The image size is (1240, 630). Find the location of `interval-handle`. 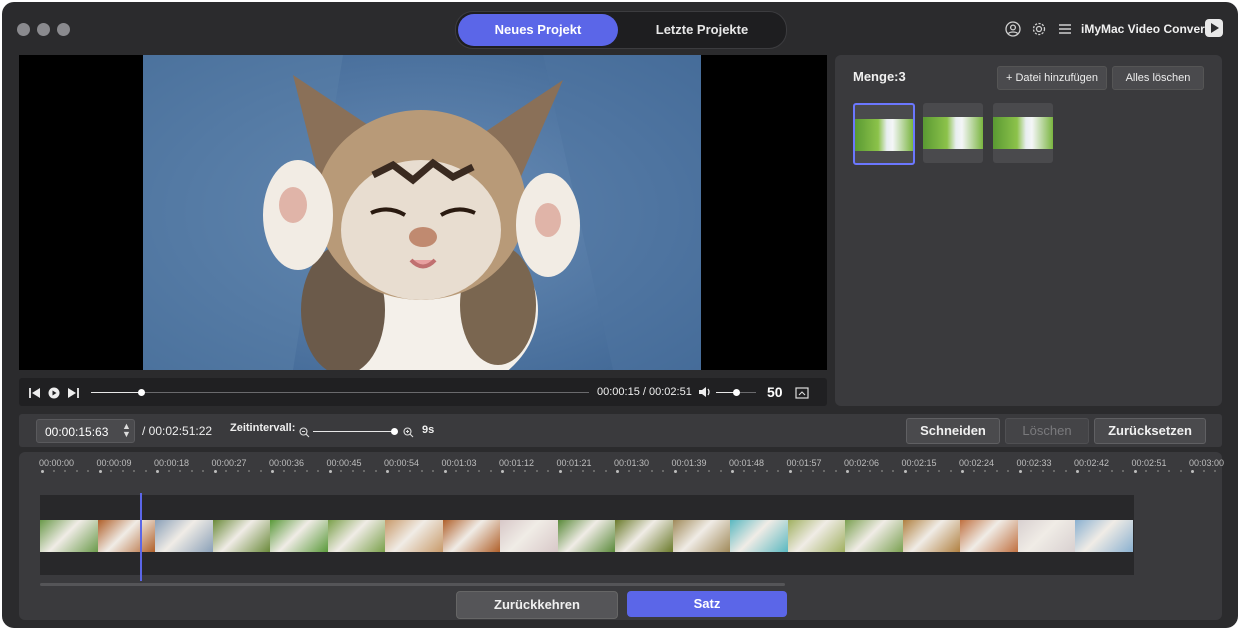

interval-handle is located at coordinates (394, 431).